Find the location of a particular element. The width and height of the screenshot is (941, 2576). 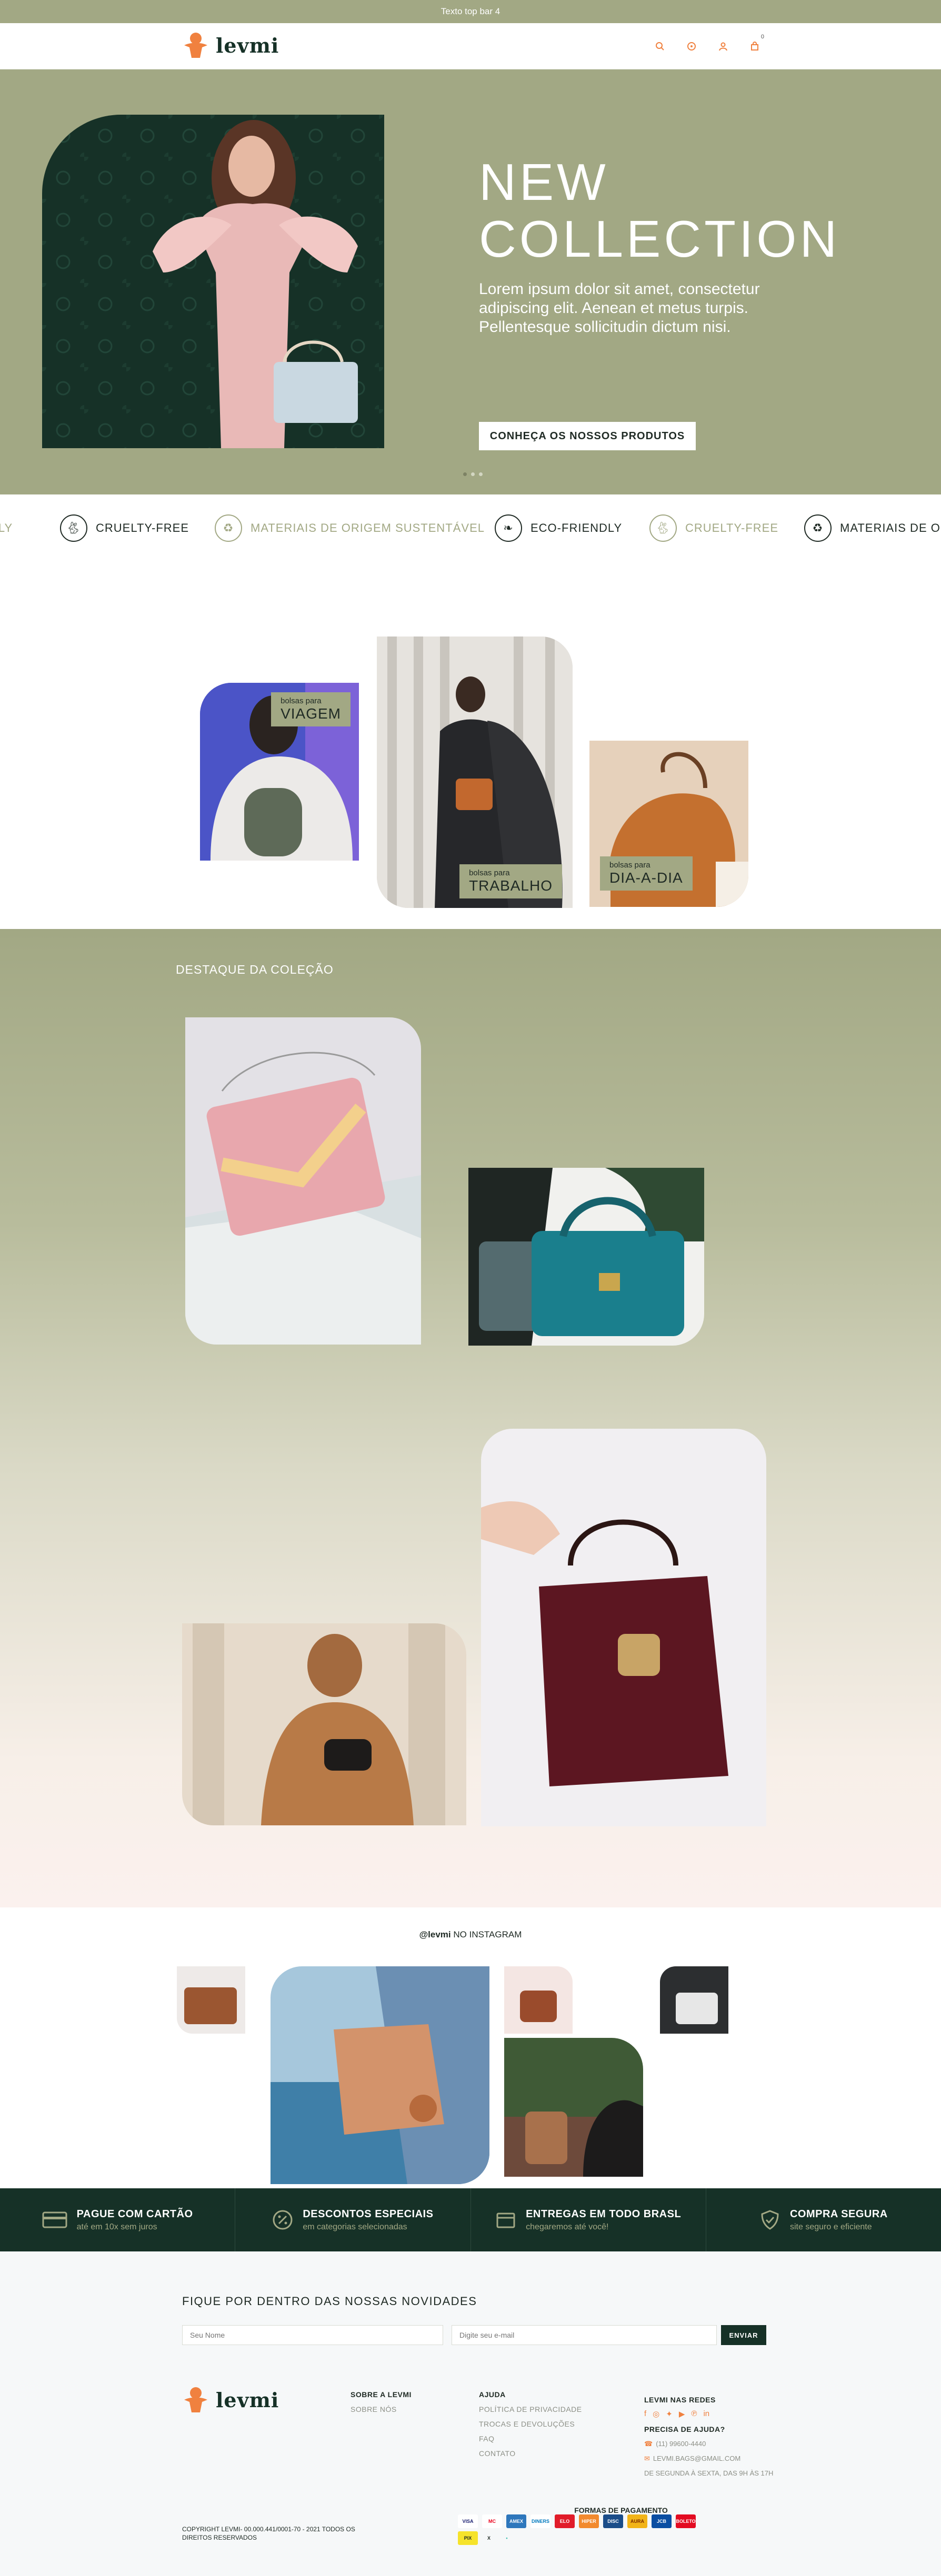

percent-icon is located at coordinates (283, 2220).